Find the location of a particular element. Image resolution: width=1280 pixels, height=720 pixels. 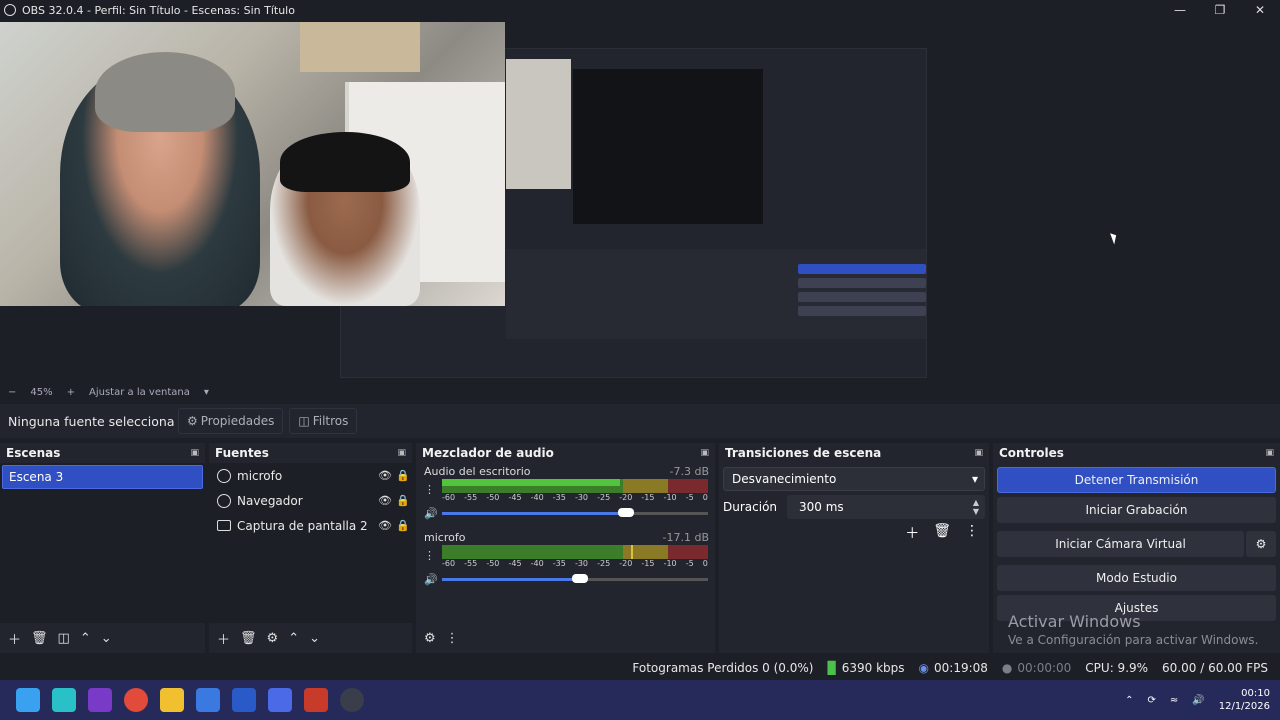

broadcast-icon: ◉ is located at coordinates (923, 668).